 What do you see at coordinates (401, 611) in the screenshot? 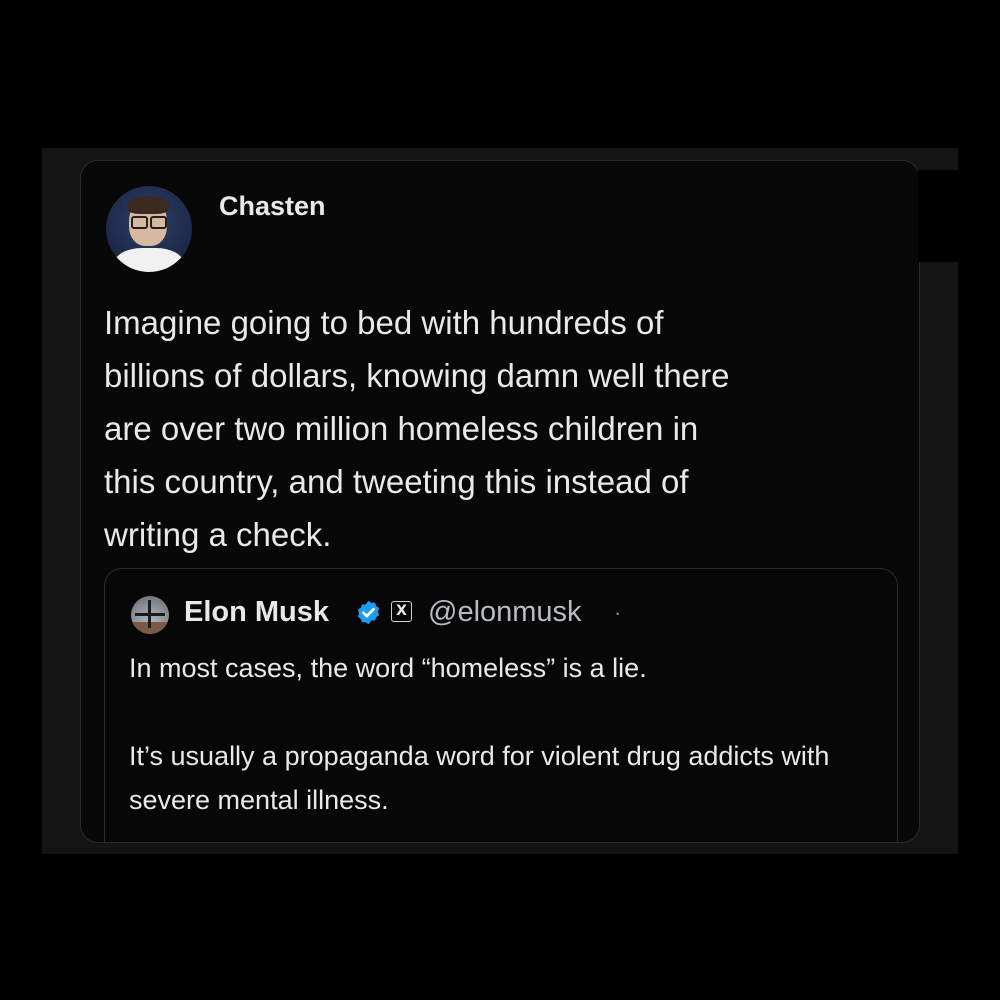
I see `x-logo-icon: X` at bounding box center [401, 611].